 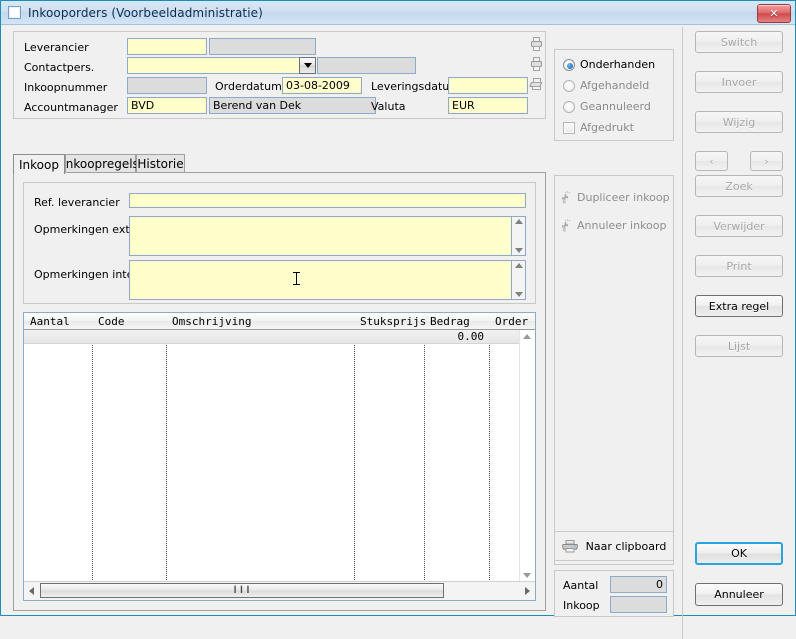 I want to click on tab-inkoop: Inkoop, so click(x=39, y=164).